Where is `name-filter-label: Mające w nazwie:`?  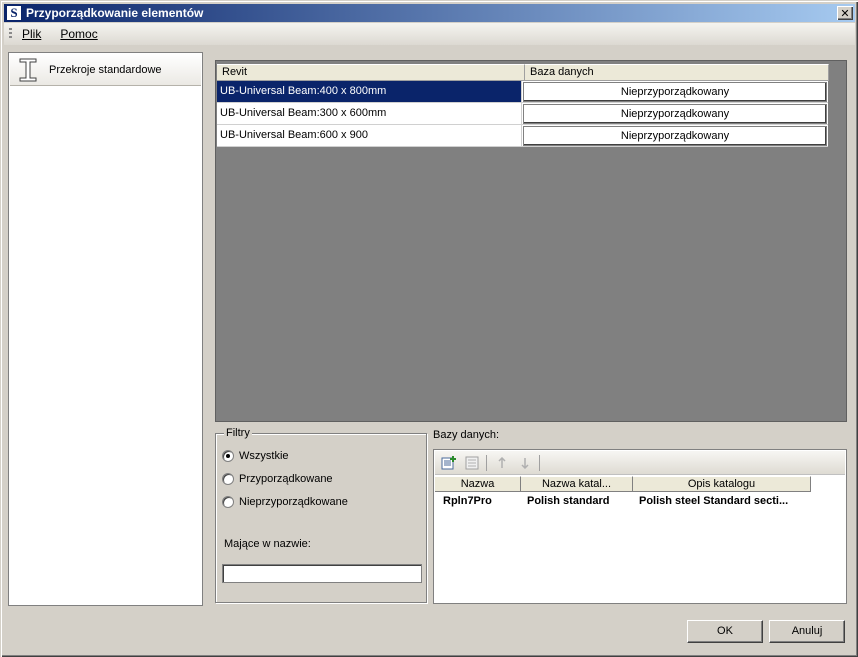 name-filter-label: Mające w nazwie: is located at coordinates (267, 544).